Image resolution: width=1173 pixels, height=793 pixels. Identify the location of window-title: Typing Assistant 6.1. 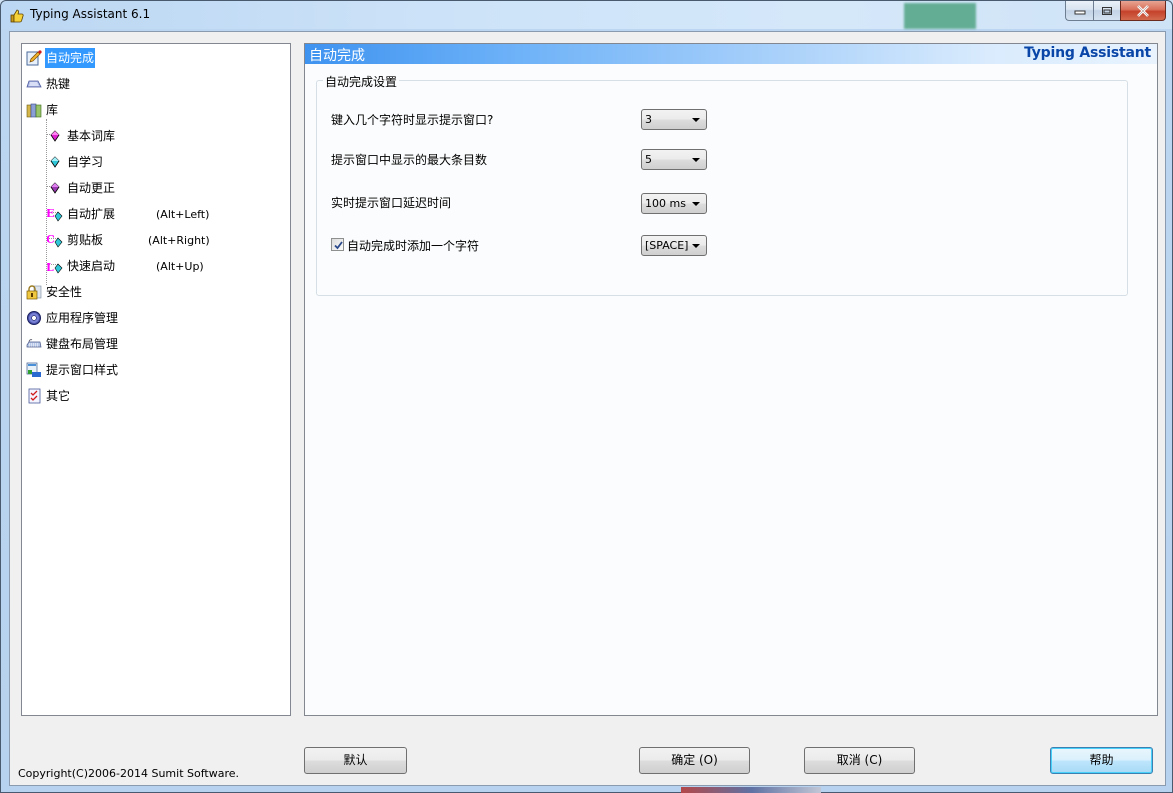
(90, 14).